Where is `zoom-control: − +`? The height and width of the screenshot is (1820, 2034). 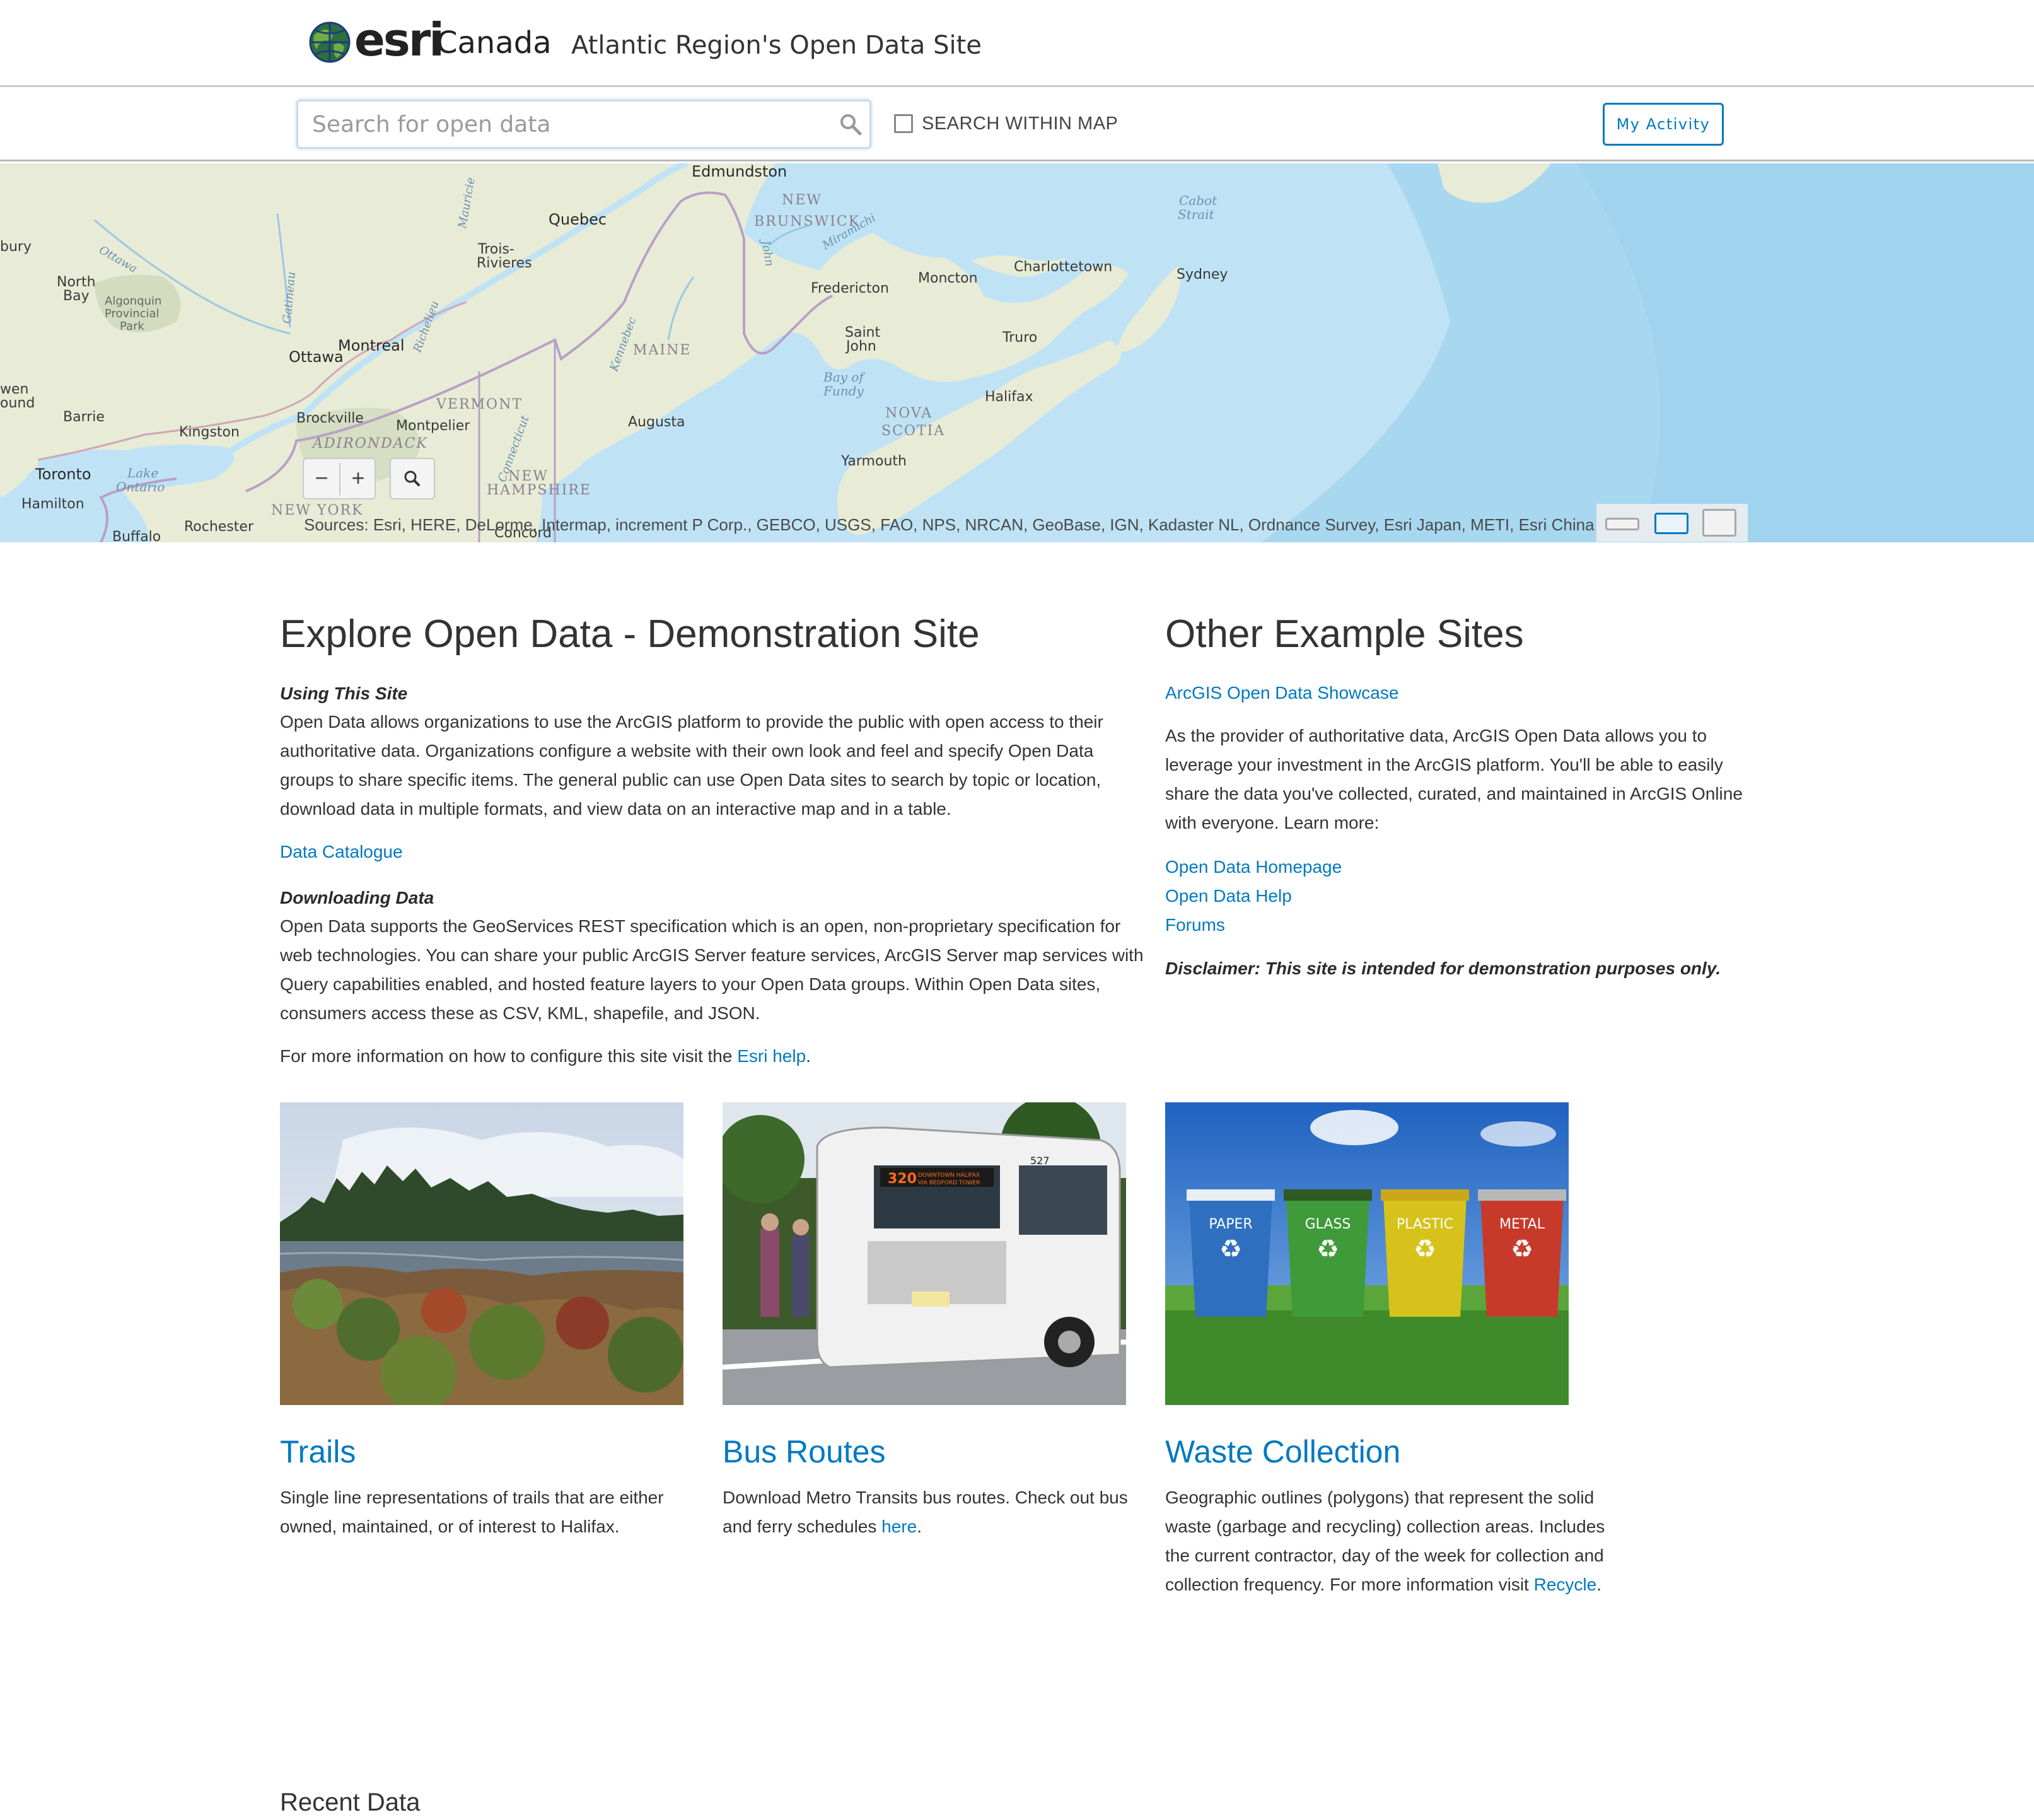
zoom-control: − + is located at coordinates (339, 478).